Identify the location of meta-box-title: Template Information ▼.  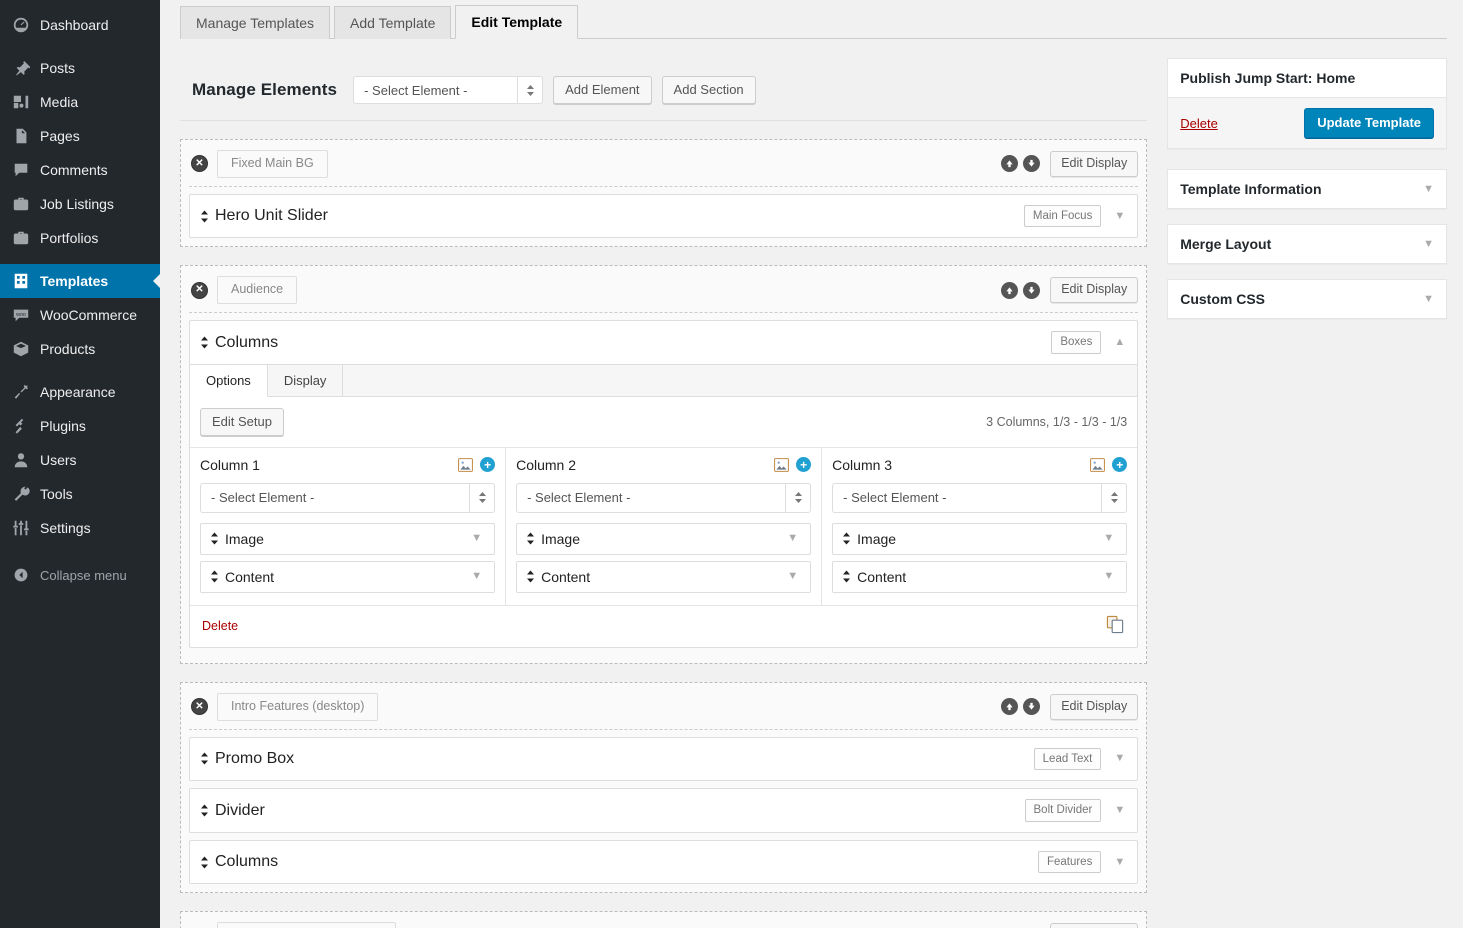
(1307, 189).